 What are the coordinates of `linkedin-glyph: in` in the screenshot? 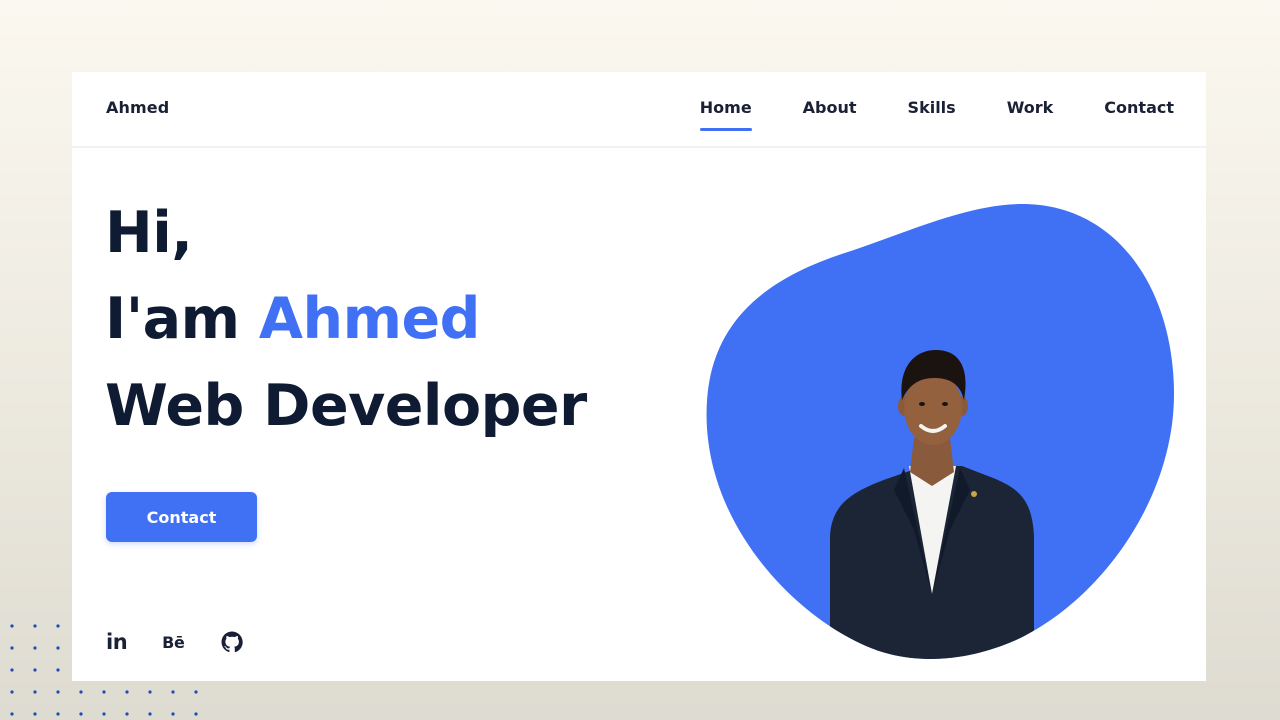 It's located at (117, 642).